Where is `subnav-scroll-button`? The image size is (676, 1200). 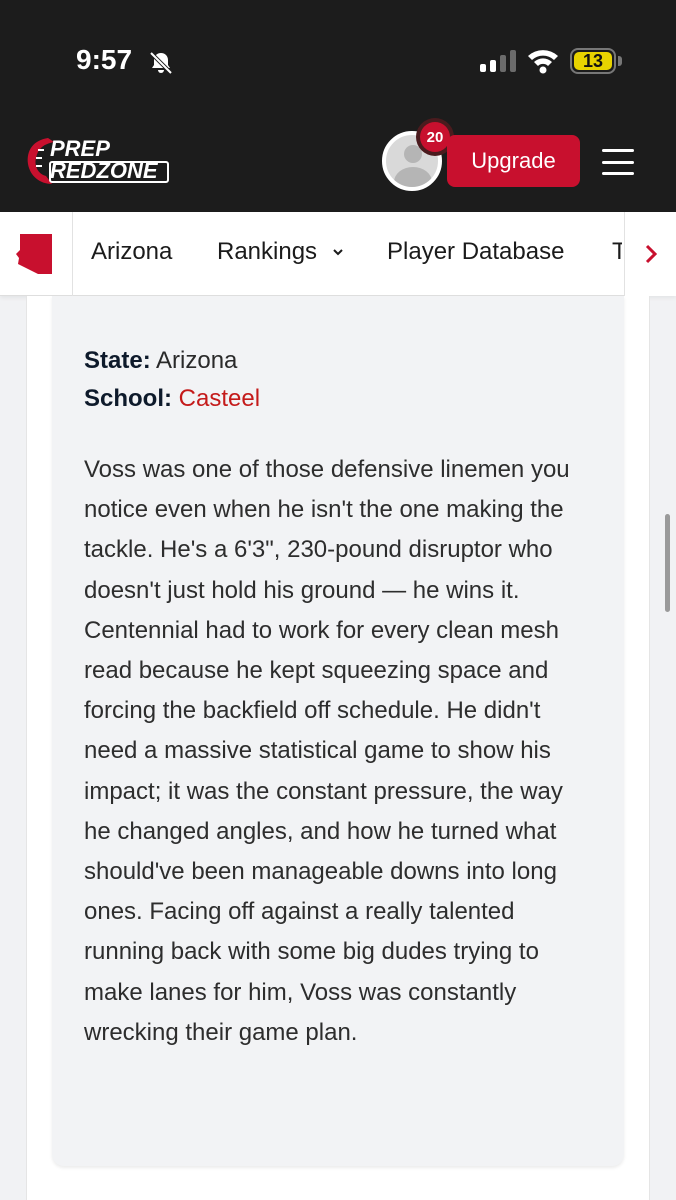
subnav-scroll-button is located at coordinates (650, 254).